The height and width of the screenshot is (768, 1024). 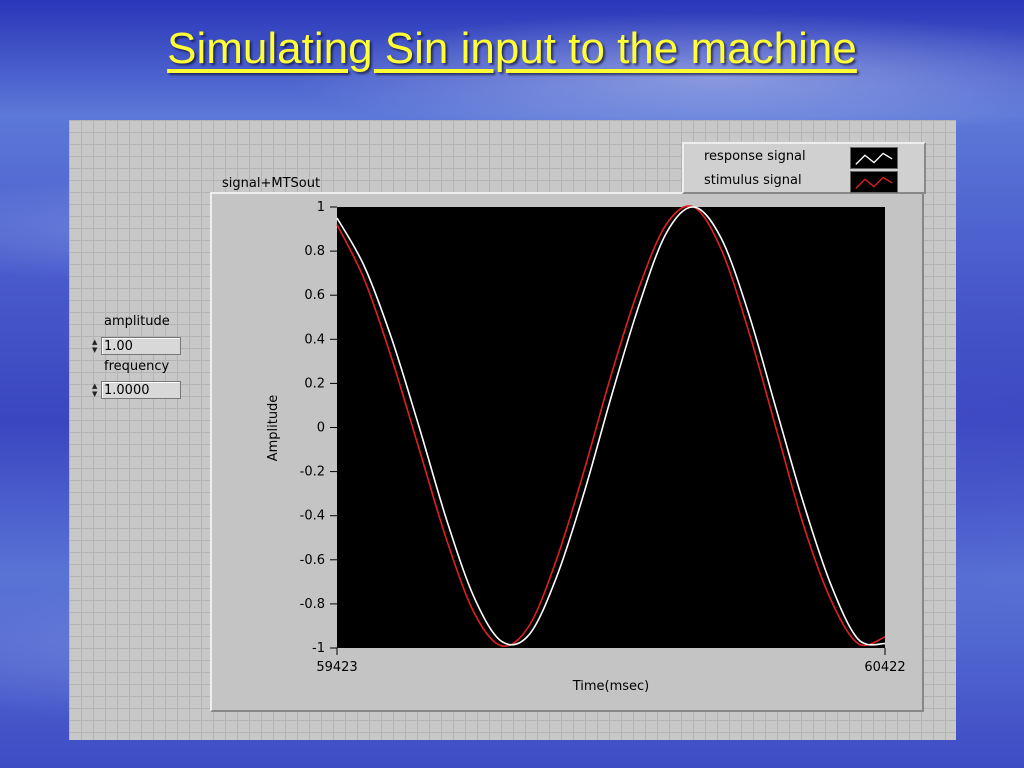 What do you see at coordinates (318, 648) in the screenshot?
I see `y-tick-label: -1` at bounding box center [318, 648].